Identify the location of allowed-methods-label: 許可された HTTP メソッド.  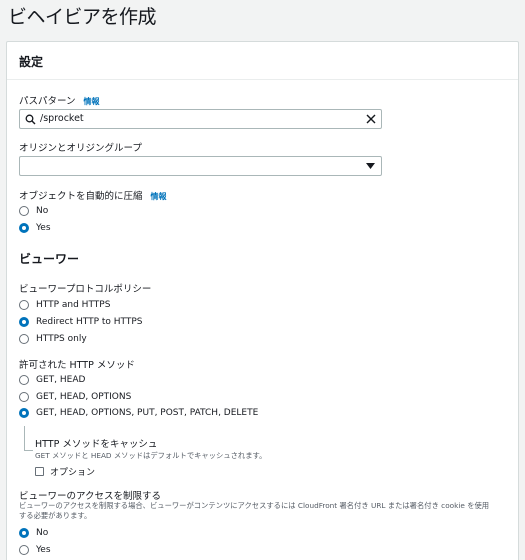
(77, 365).